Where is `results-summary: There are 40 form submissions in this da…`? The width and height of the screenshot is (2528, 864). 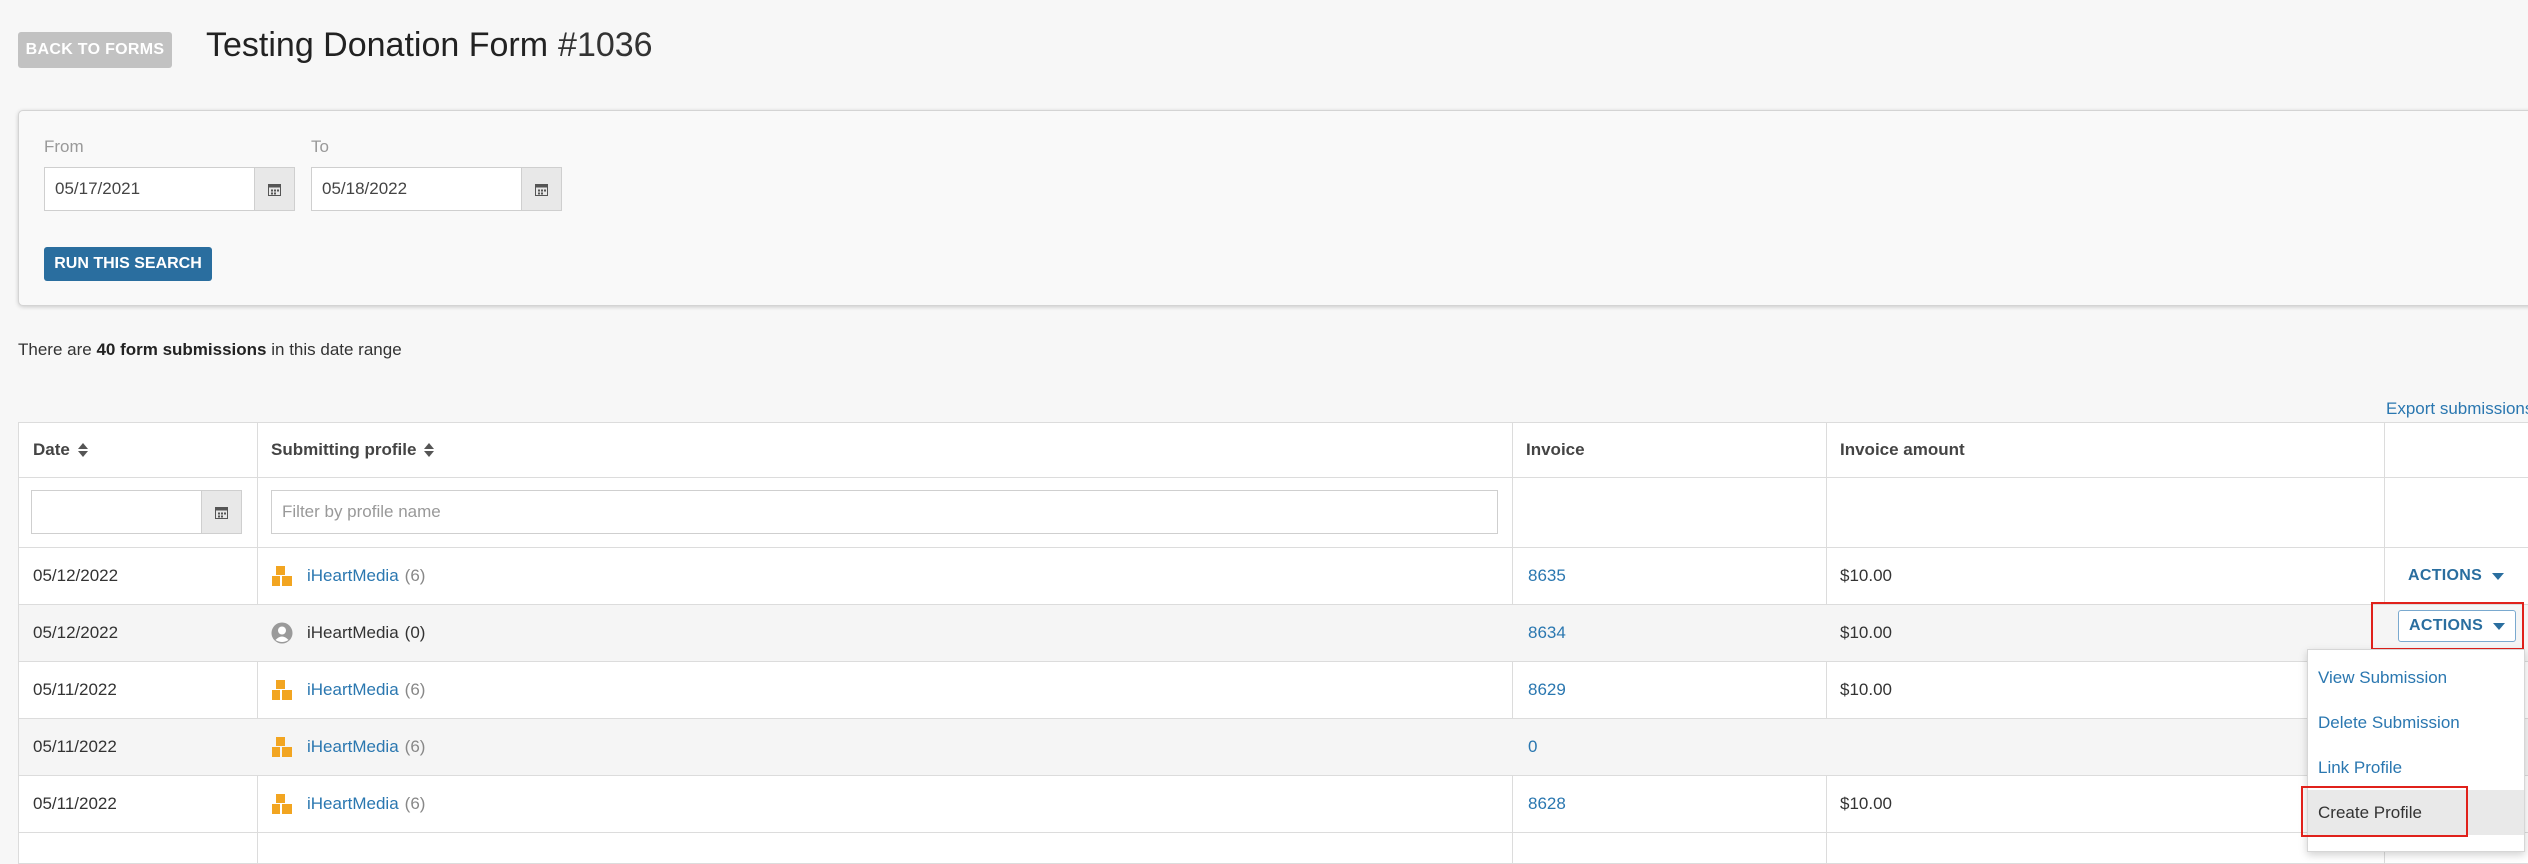 results-summary: There are 40 form submissions in this da… is located at coordinates (210, 350).